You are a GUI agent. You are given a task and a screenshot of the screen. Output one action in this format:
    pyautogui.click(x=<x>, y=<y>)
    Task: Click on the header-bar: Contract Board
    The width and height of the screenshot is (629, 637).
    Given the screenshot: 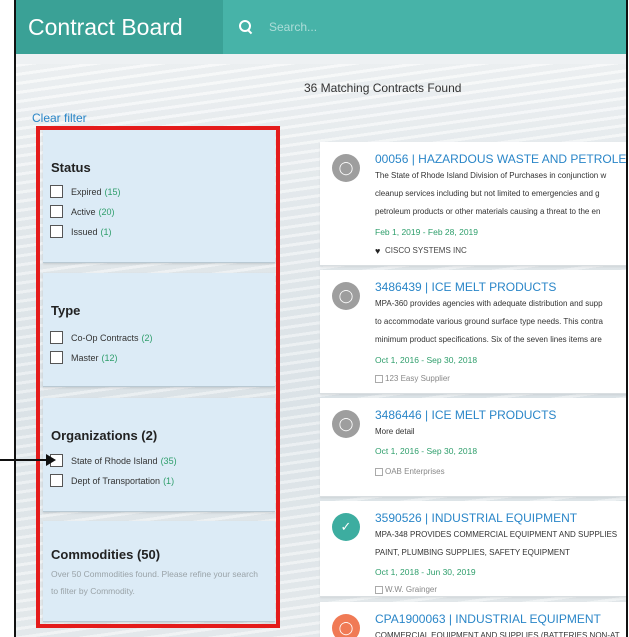 What is the action you would take?
    pyautogui.click(x=321, y=27)
    